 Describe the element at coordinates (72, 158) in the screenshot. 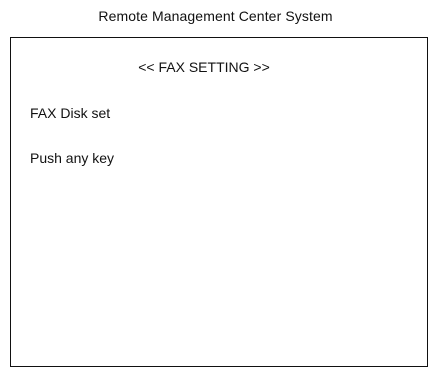

I see `prompt-line-push-any-key: Push any key` at that location.